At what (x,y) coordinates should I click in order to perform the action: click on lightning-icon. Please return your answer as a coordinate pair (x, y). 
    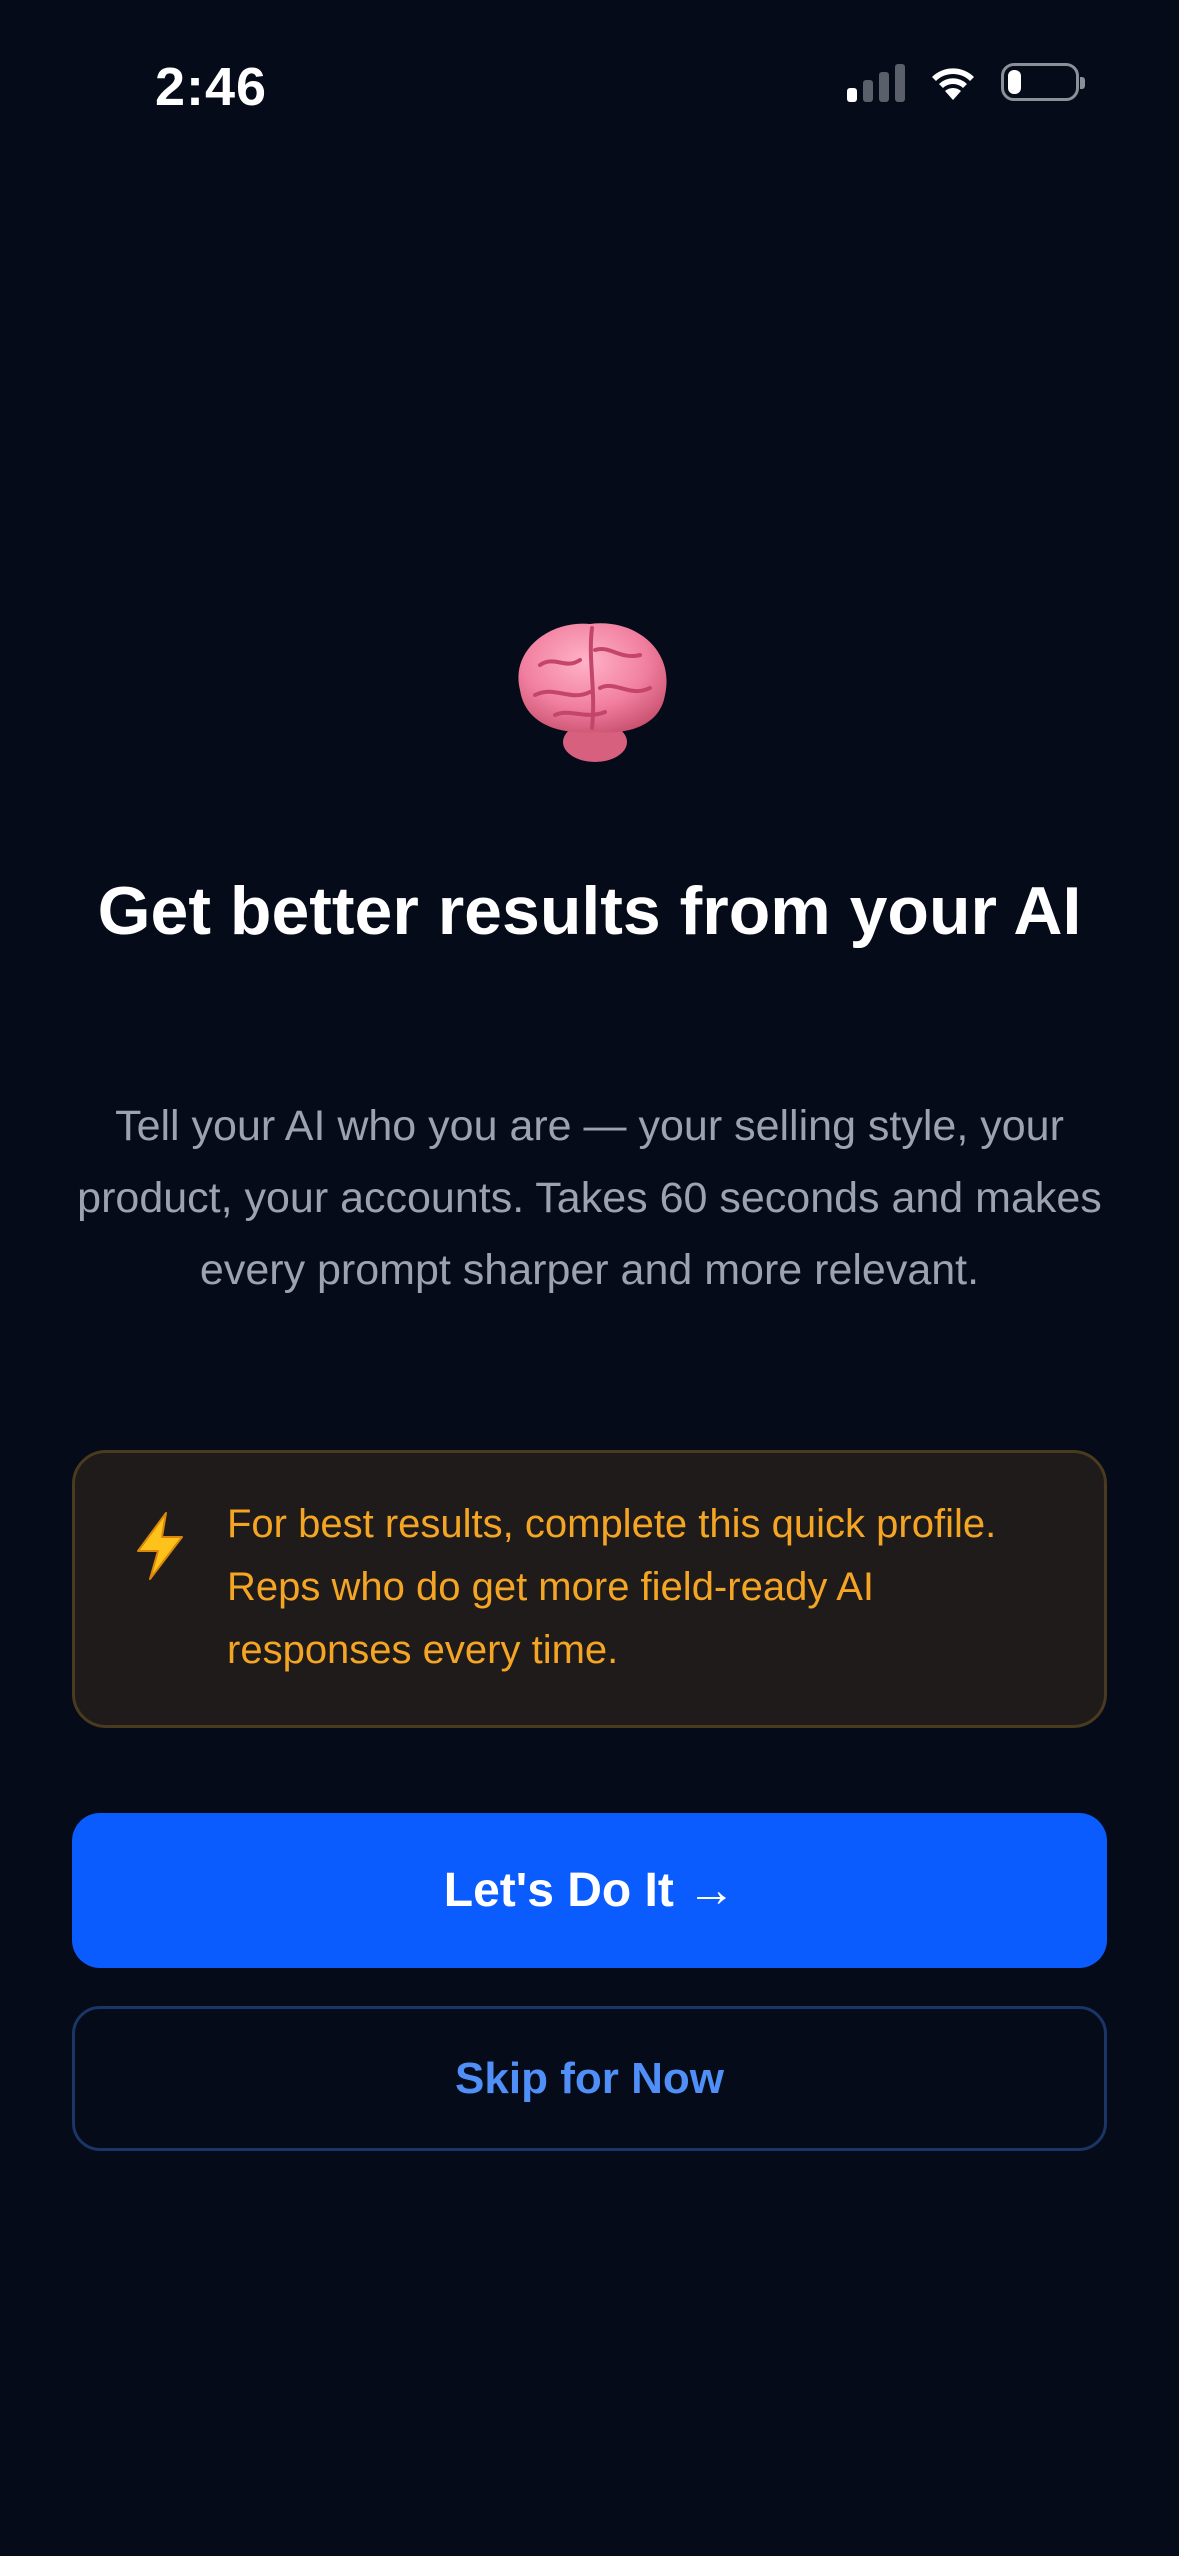
    Looking at the image, I should click on (160, 1546).